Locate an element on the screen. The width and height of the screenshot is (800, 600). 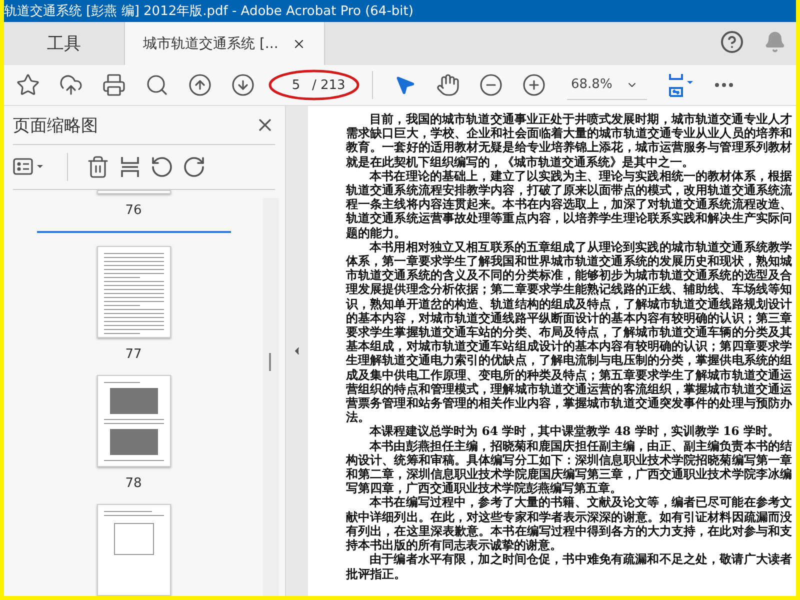
page-number-label: 77 is located at coordinates (133, 354).